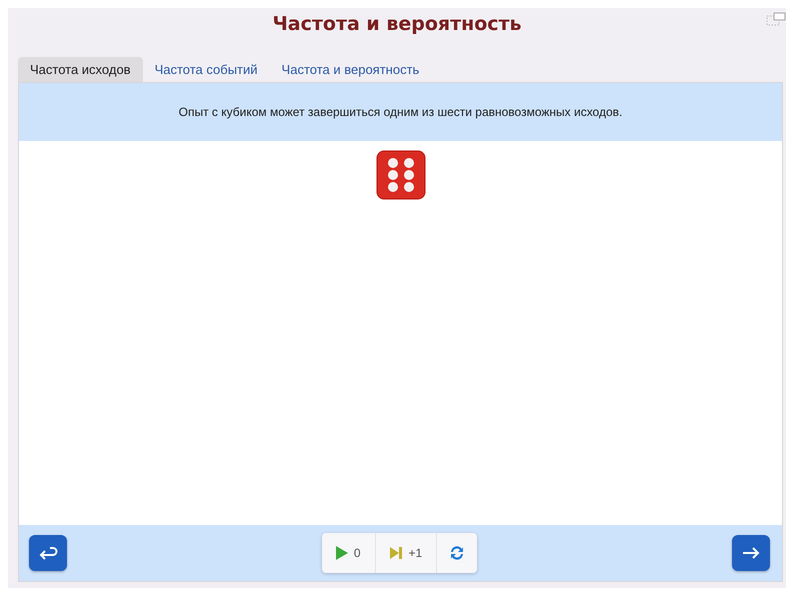 This screenshot has height=596, width=786. I want to click on play-button: 0, so click(349, 553).